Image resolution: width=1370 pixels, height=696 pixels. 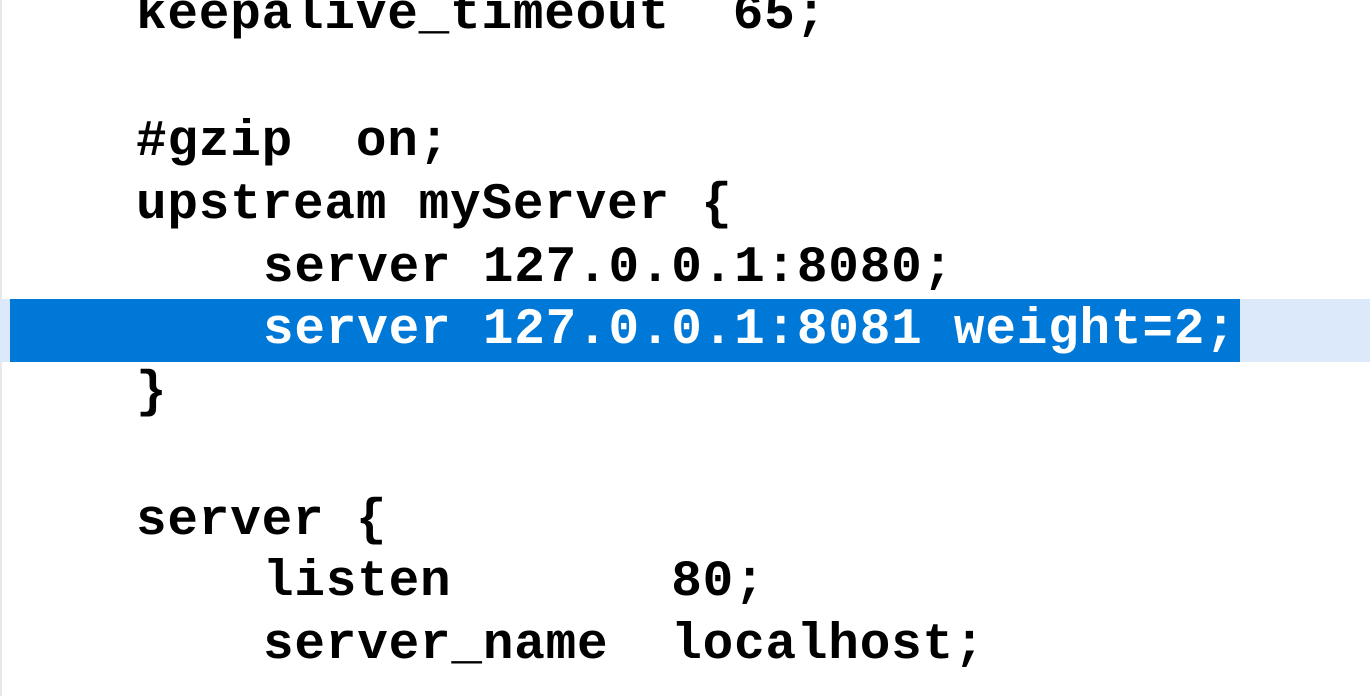 I want to click on code-line-listen: listen 80;, so click(x=685, y=582).